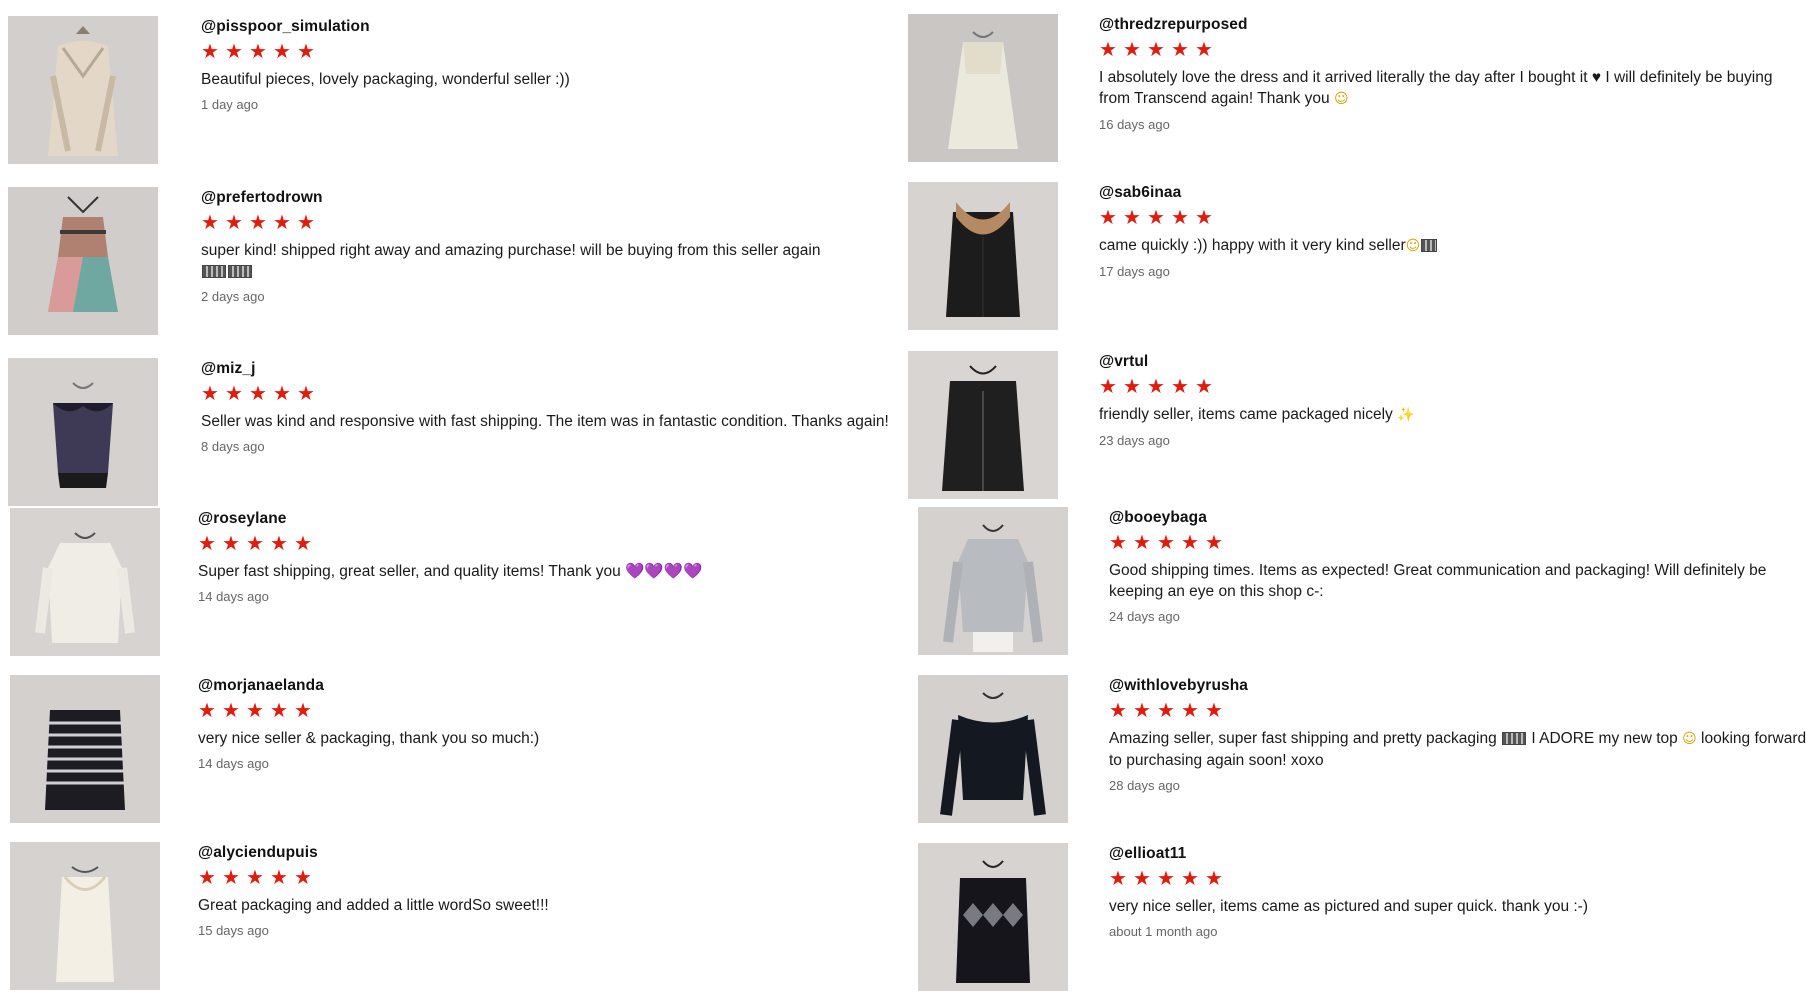  I want to click on reviewer-handle: @booeybaga, so click(1457, 518).